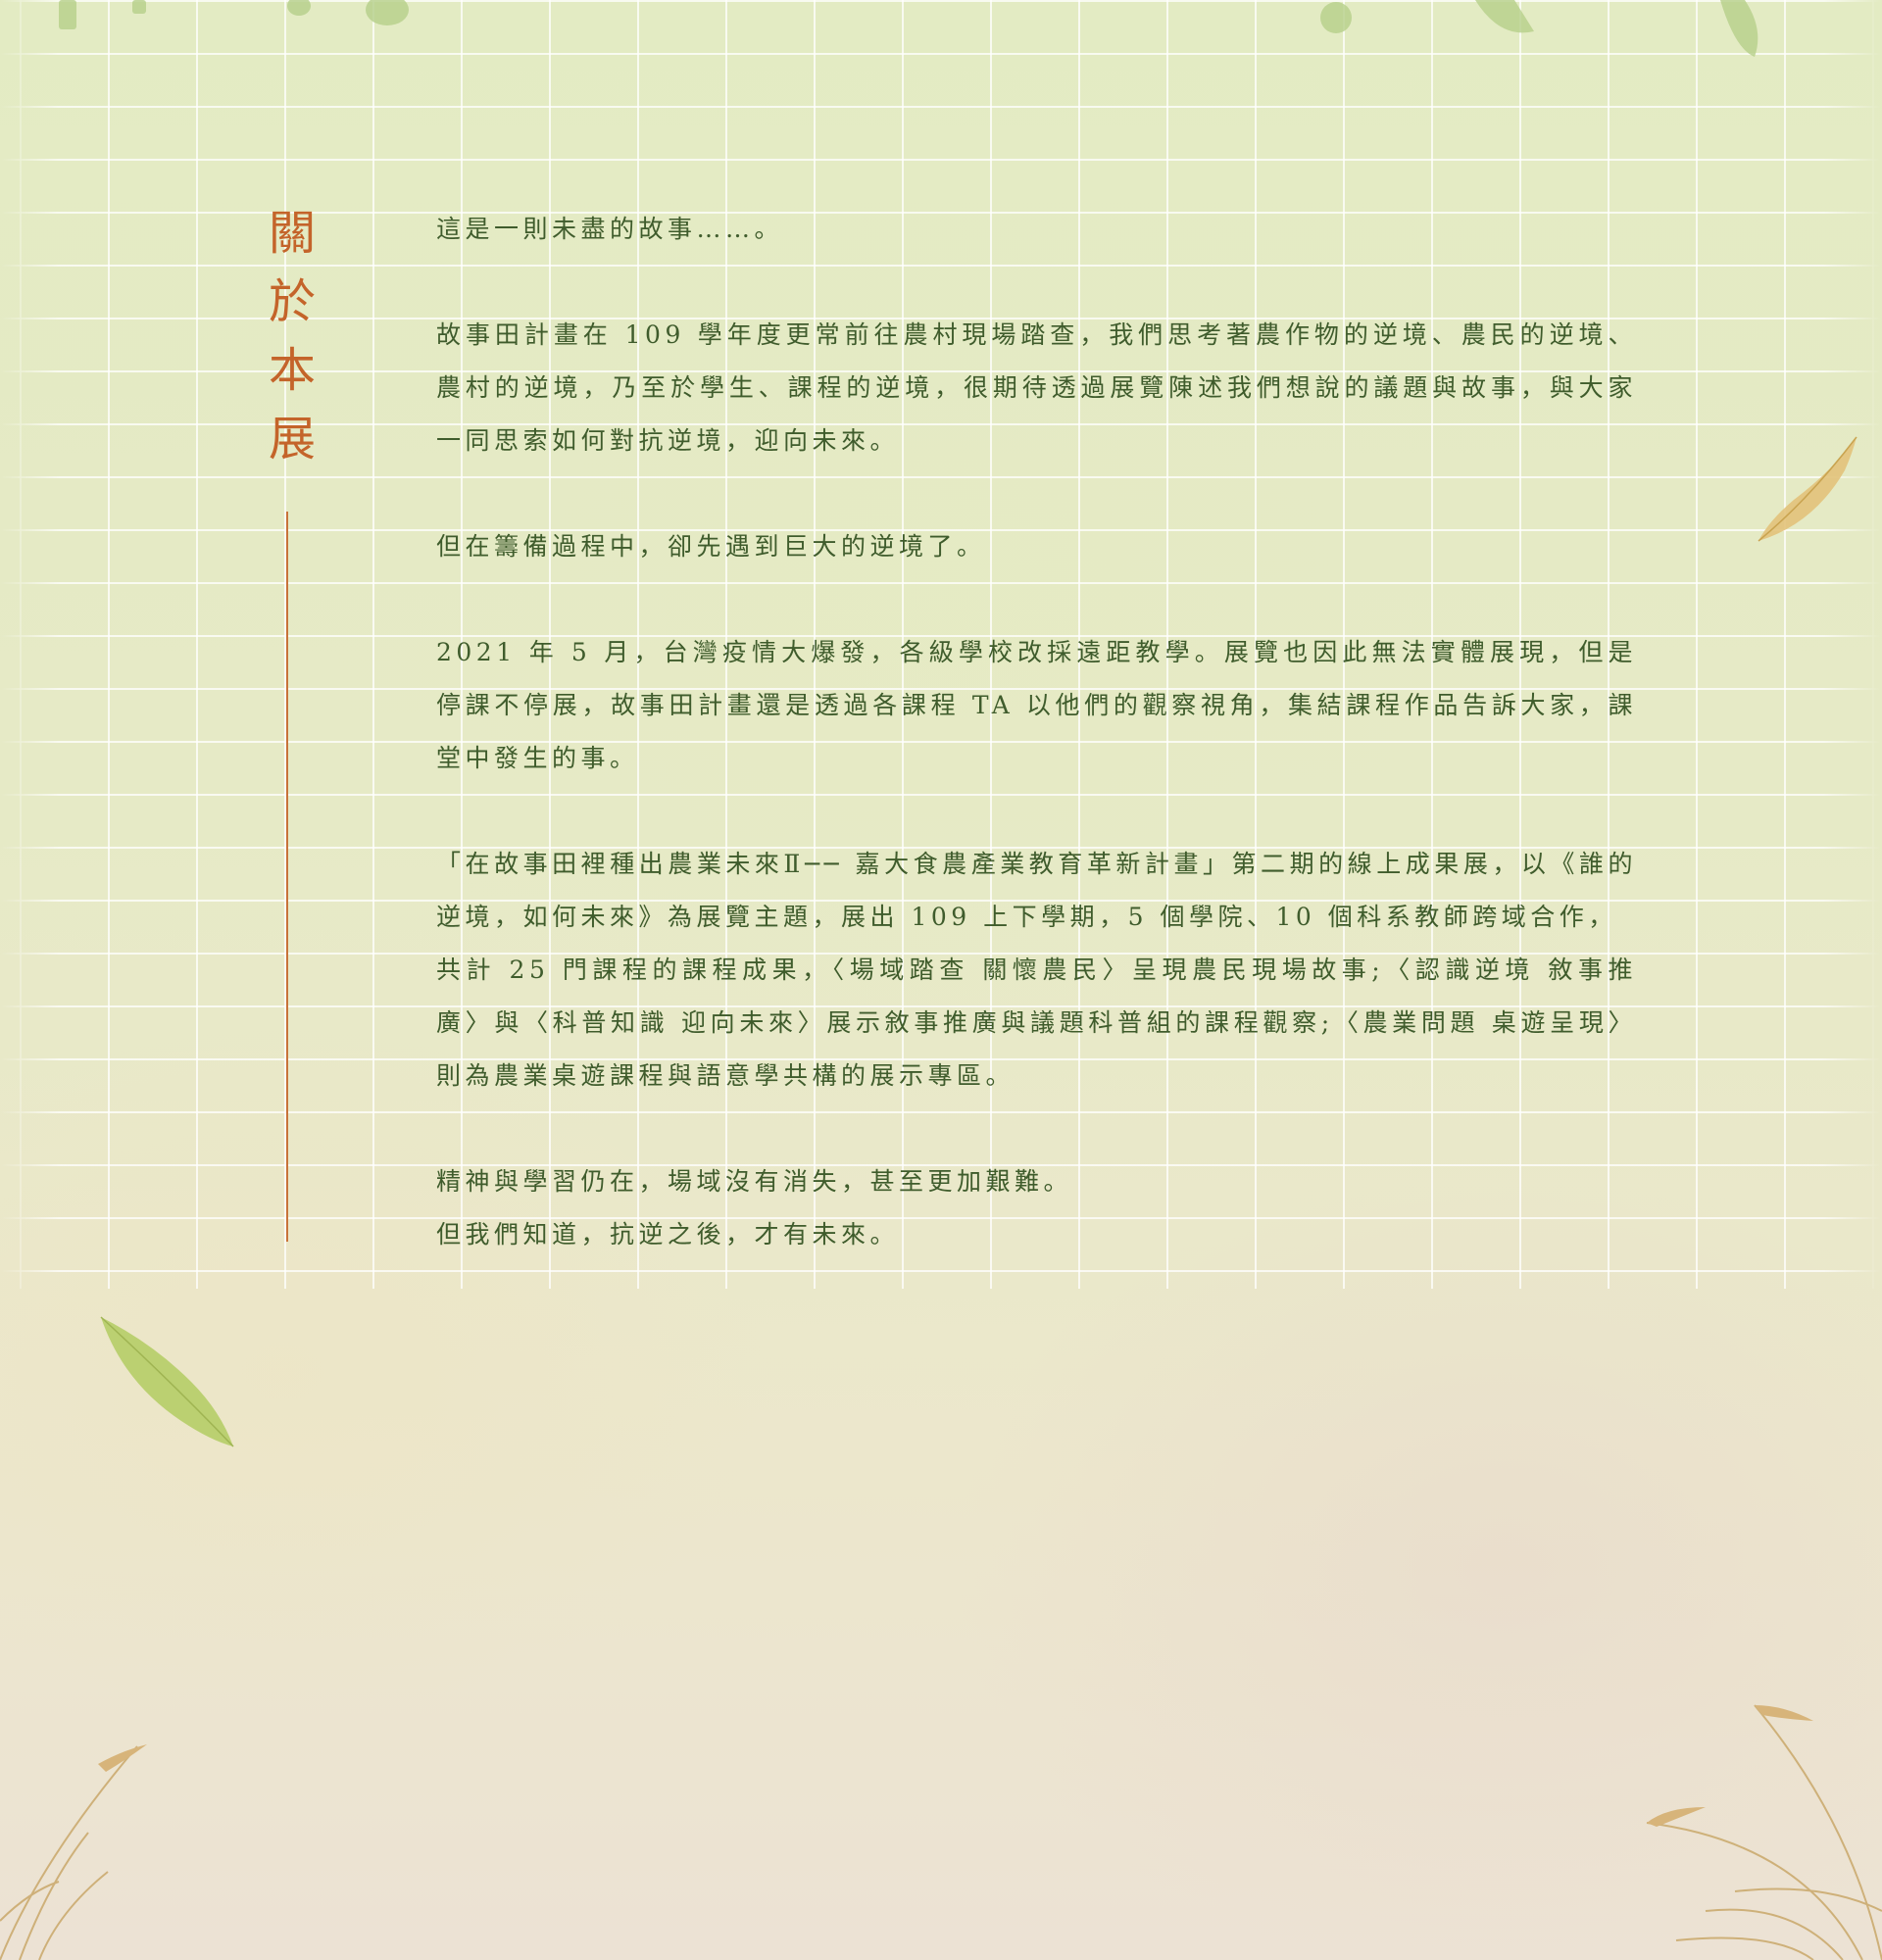 The height and width of the screenshot is (1960, 1882). Describe the element at coordinates (1808, 489) in the screenshot. I see `golden-leaf-icon` at that location.